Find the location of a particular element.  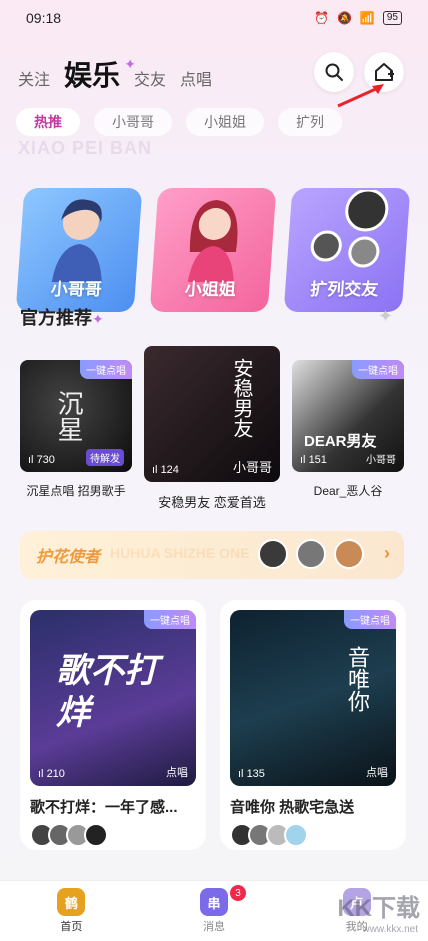

category-make-friends: 扩列交友 is located at coordinates (347, 250).